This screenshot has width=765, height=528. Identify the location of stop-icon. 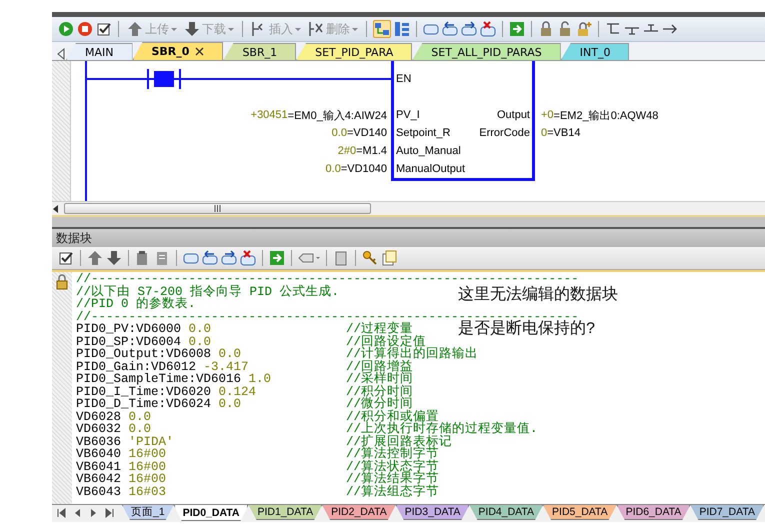
(85, 29).